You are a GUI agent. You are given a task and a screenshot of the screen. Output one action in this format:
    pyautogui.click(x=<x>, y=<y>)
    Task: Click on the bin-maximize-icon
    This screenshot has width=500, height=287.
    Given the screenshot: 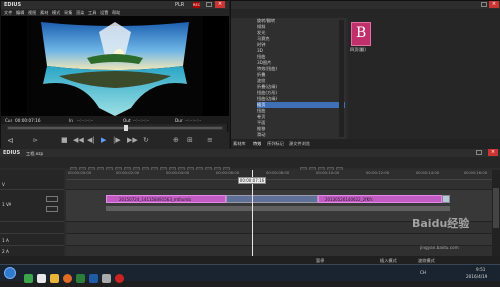 What is the action you would take?
    pyautogui.click(x=484, y=4)
    